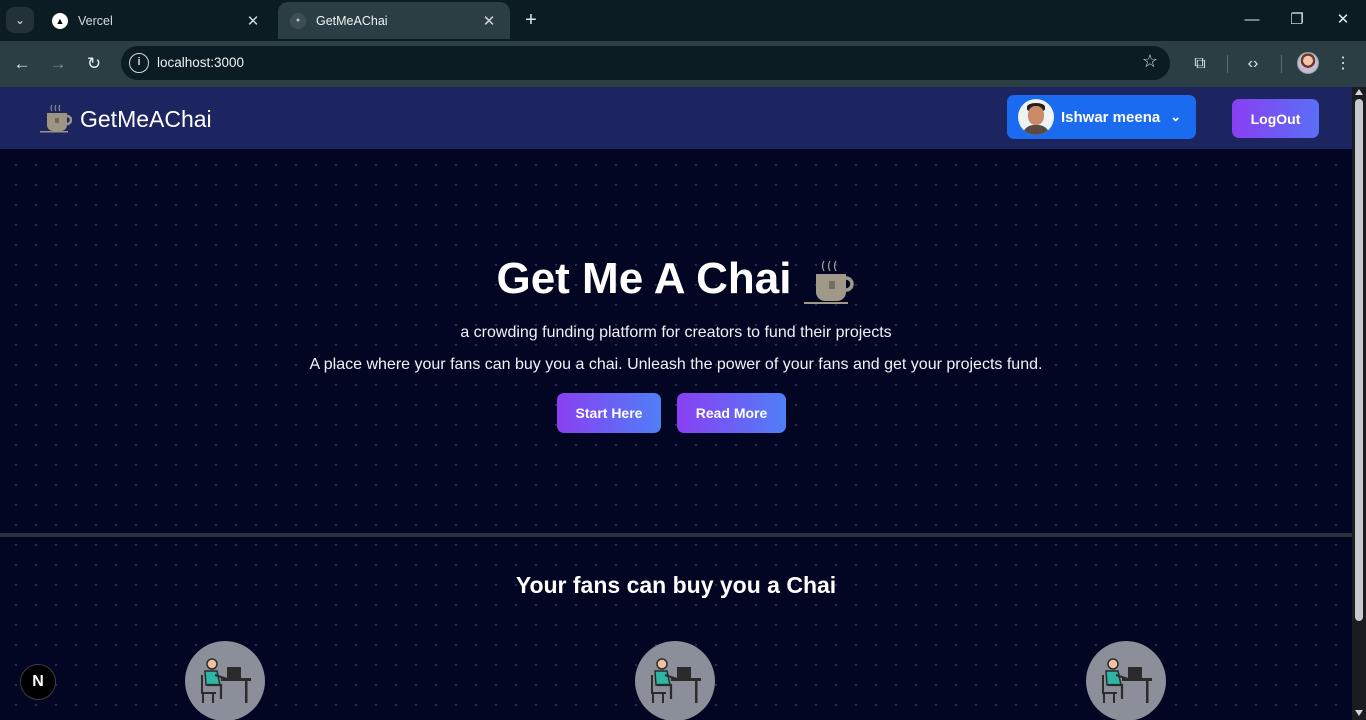 The height and width of the screenshot is (720, 1366). Describe the element at coordinates (157, 20) in the screenshot. I see `tab-vercel: ▲ Vercel ✕` at that location.